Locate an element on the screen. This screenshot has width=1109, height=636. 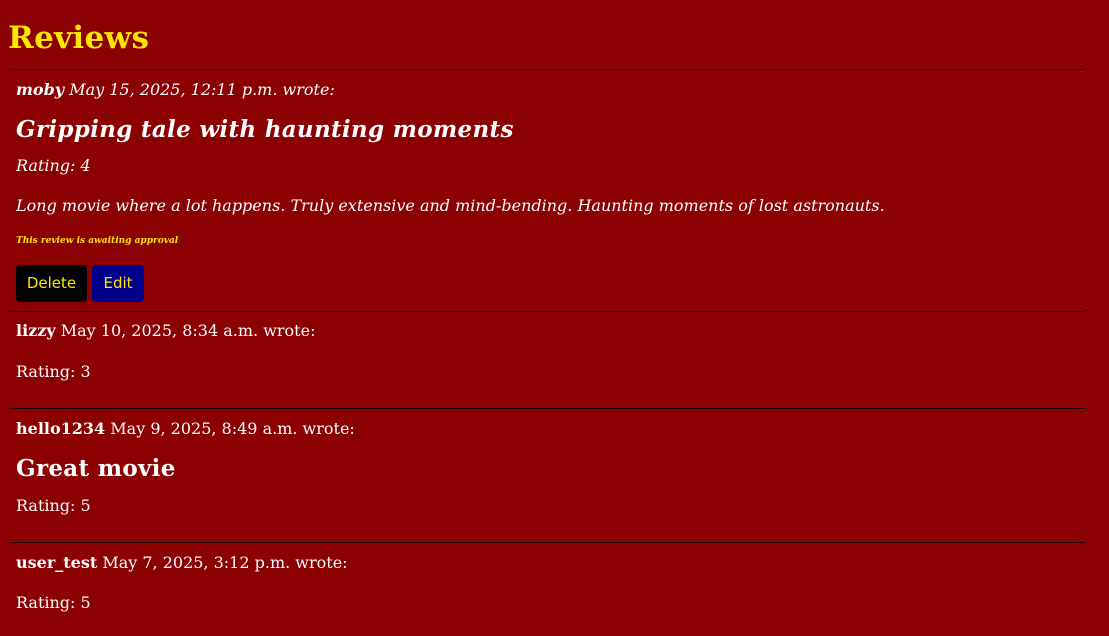
review-author: moby is located at coordinates (40, 89).